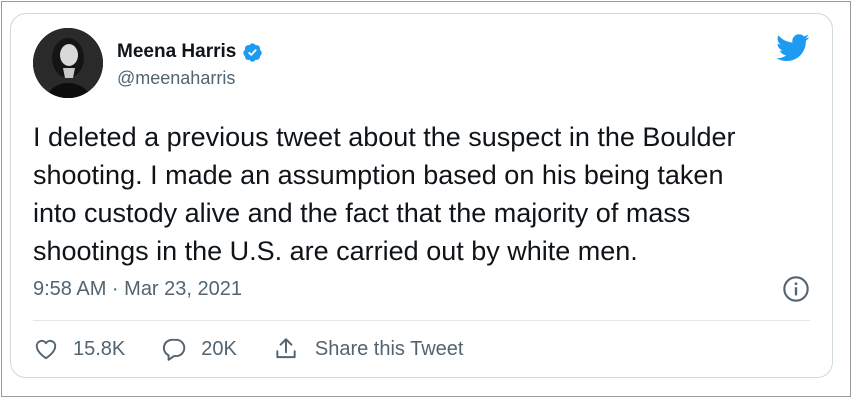 This screenshot has height=400, width=854. What do you see at coordinates (99, 348) in the screenshot?
I see `like-count: 15.8K` at bounding box center [99, 348].